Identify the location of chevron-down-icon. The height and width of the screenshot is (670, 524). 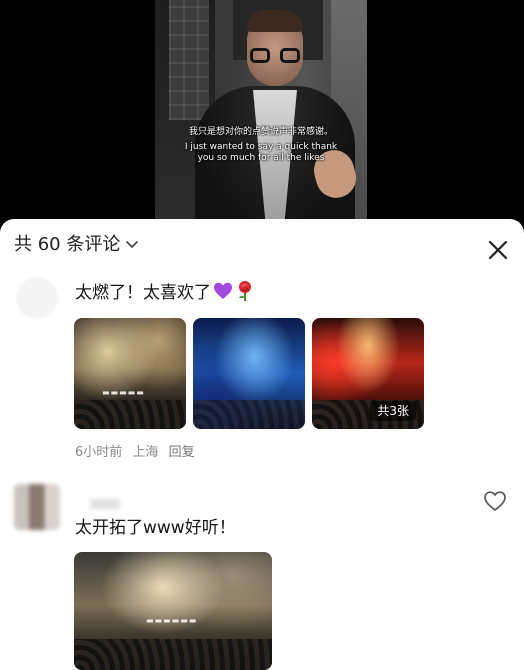
(132, 244).